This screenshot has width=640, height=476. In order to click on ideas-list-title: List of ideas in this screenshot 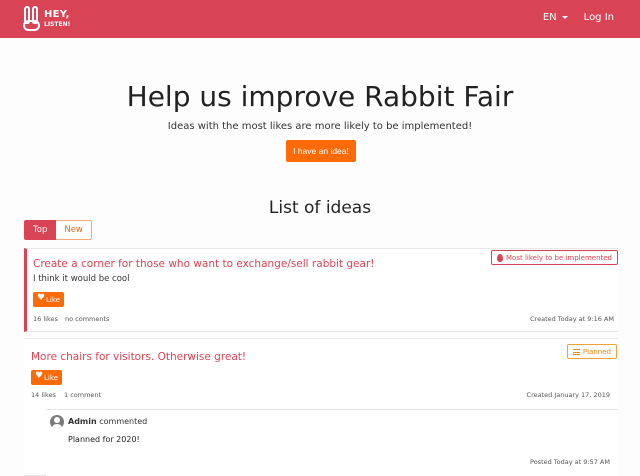, I will do `click(320, 208)`.